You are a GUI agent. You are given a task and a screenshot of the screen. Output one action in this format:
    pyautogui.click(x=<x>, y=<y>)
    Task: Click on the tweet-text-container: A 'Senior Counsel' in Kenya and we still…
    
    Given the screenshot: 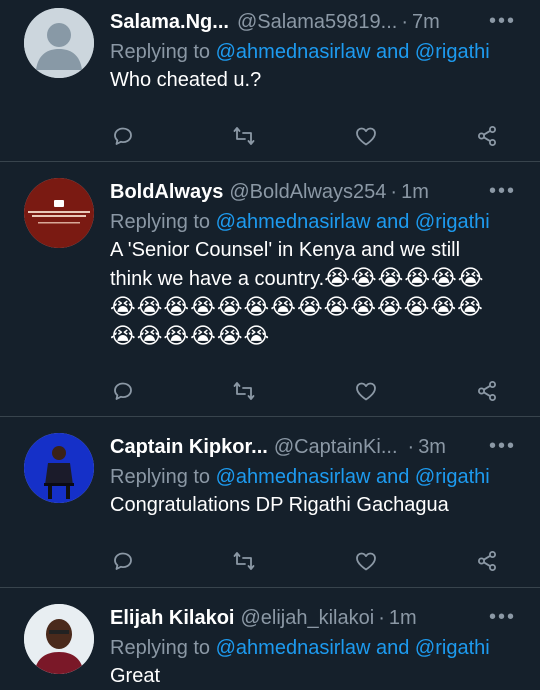 What is the action you would take?
    pyautogui.click(x=317, y=293)
    